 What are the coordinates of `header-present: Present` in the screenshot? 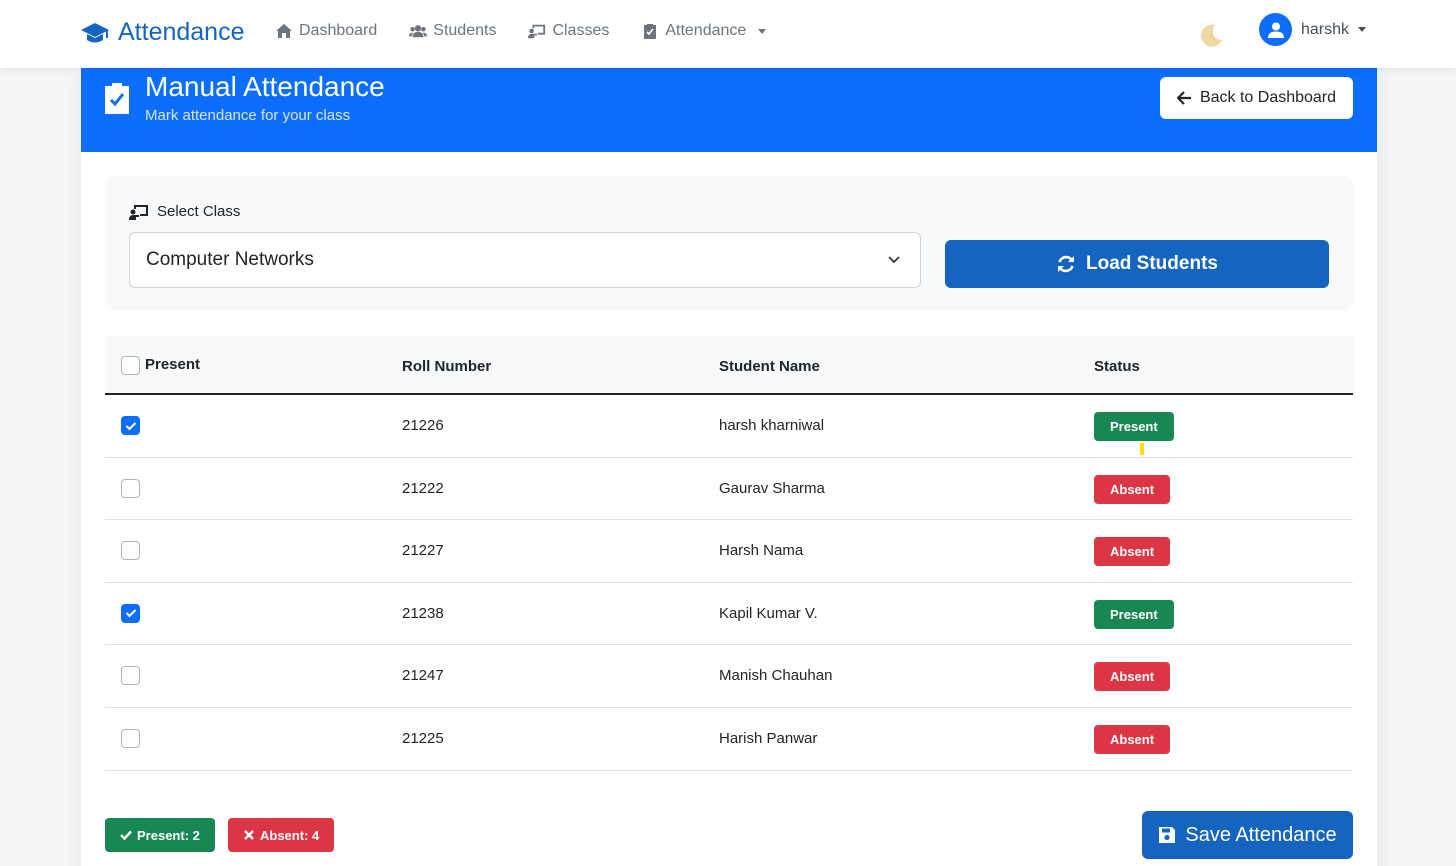 It's located at (173, 364).